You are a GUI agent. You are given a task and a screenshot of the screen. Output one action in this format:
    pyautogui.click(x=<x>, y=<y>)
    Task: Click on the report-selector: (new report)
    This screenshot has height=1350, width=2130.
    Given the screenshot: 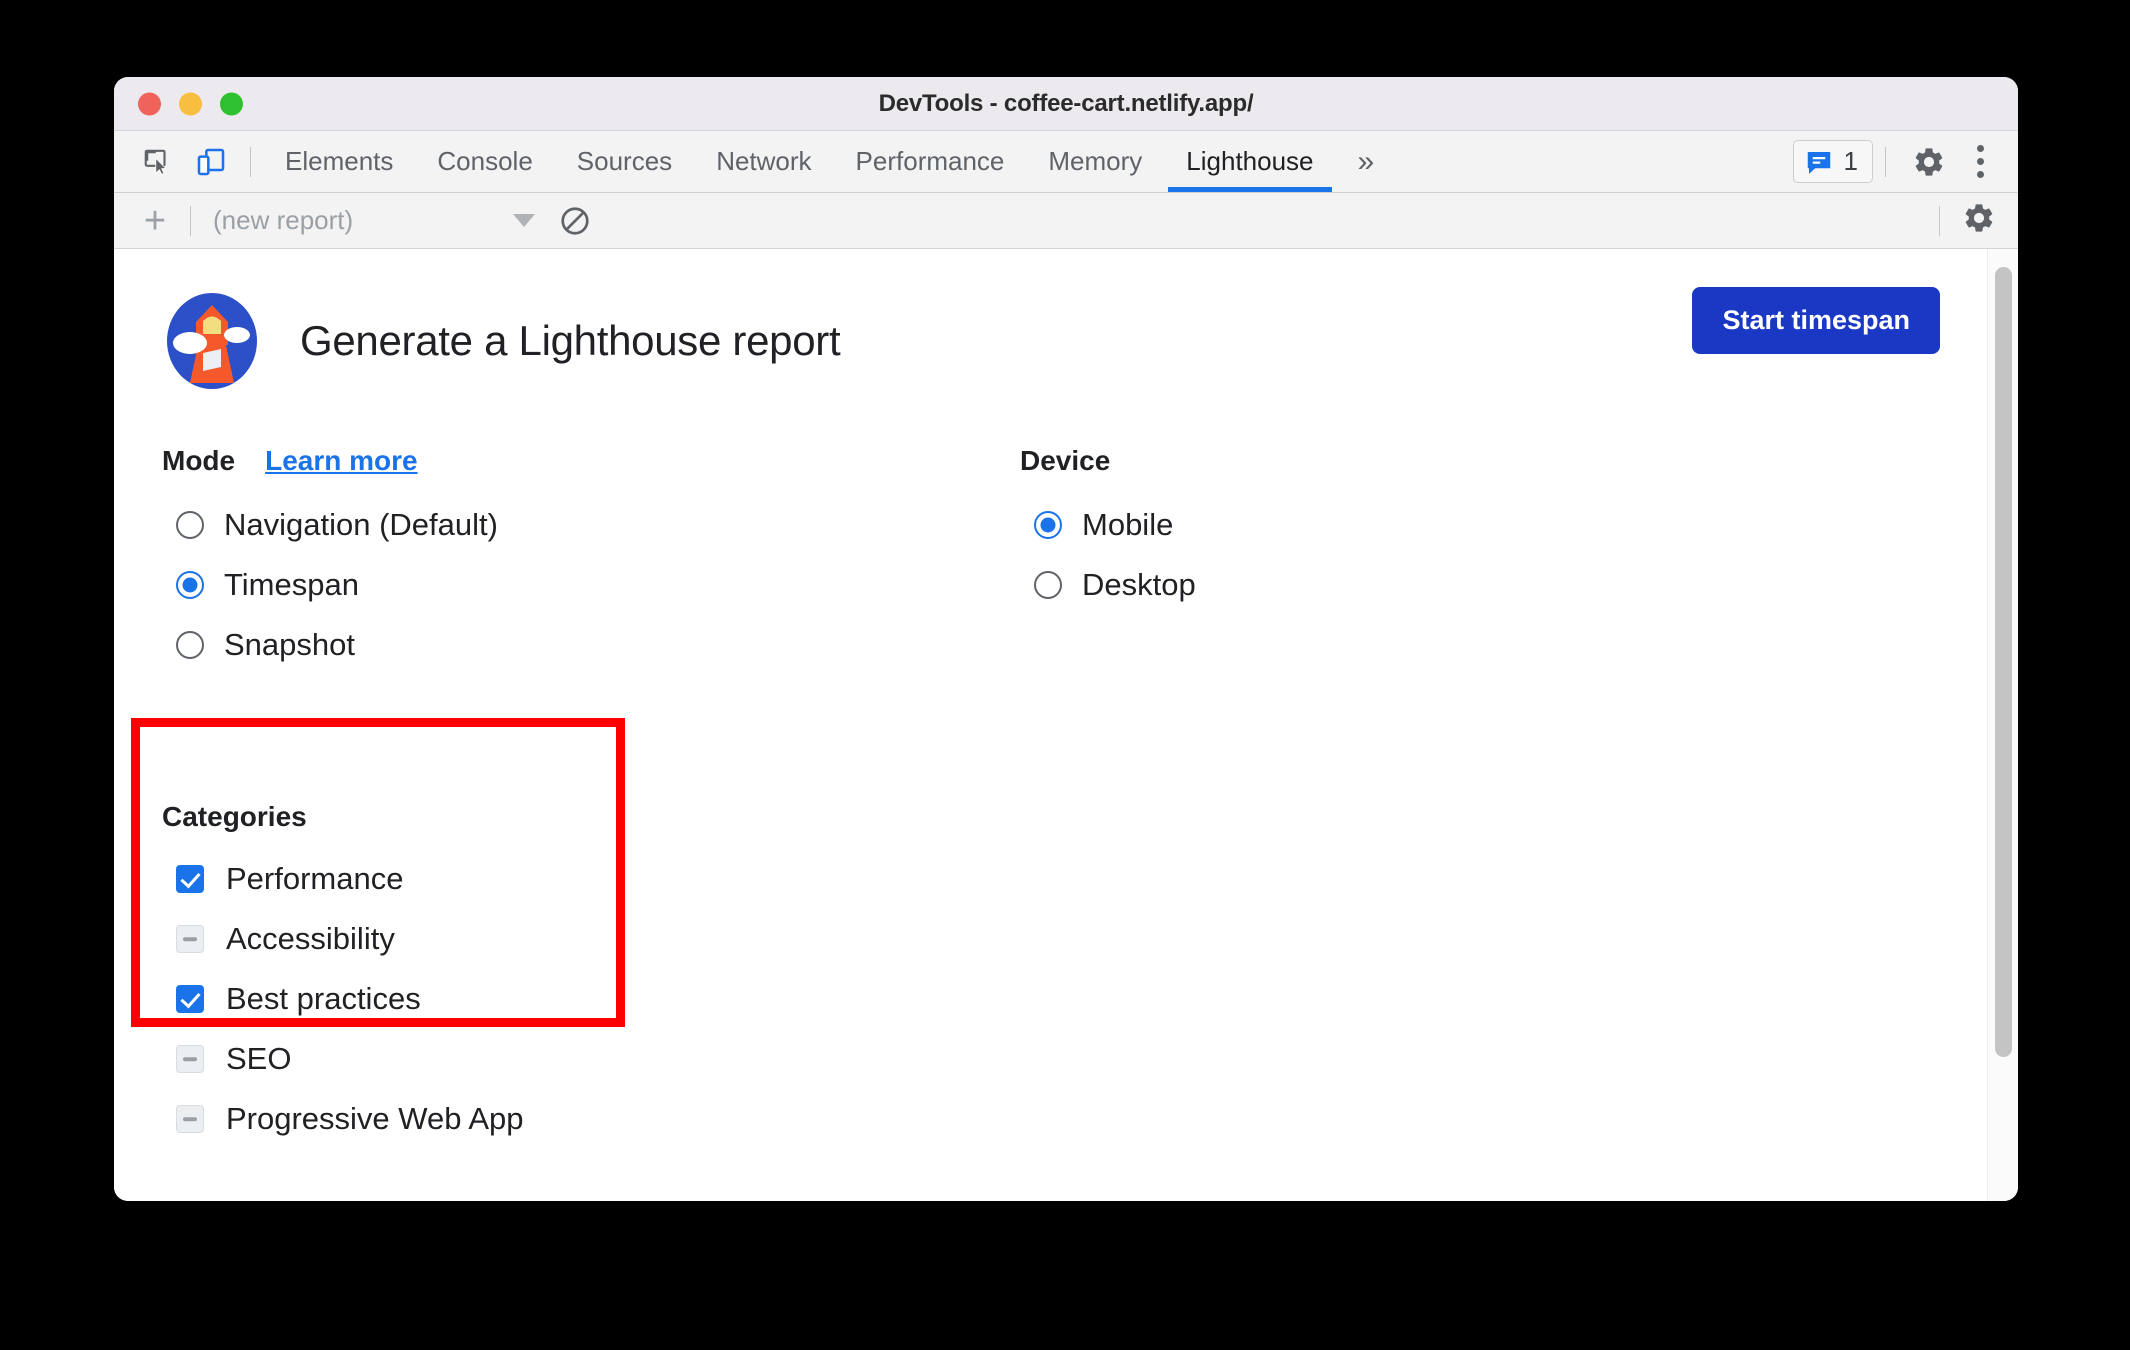 What is the action you would take?
    pyautogui.click(x=383, y=220)
    